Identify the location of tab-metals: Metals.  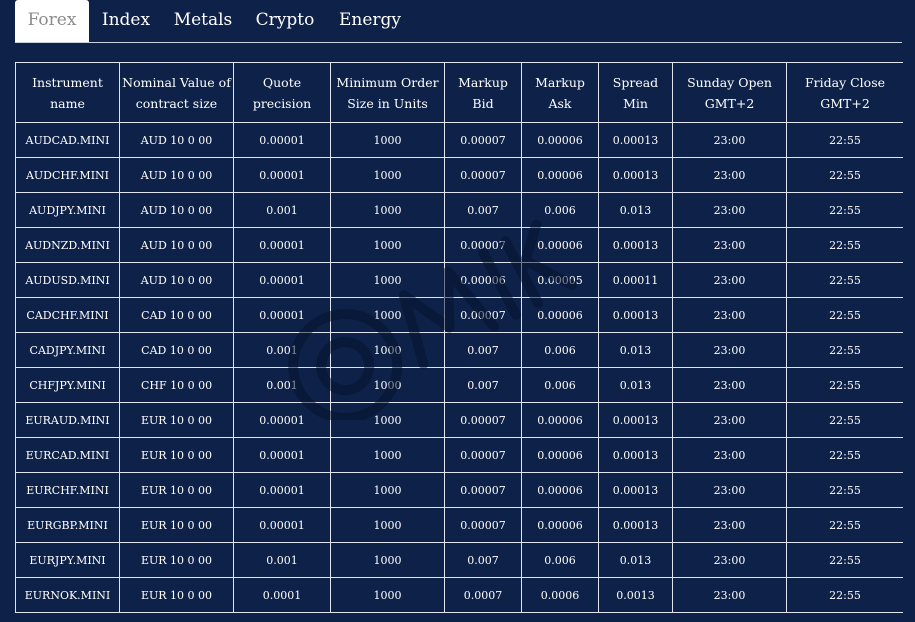
(203, 21).